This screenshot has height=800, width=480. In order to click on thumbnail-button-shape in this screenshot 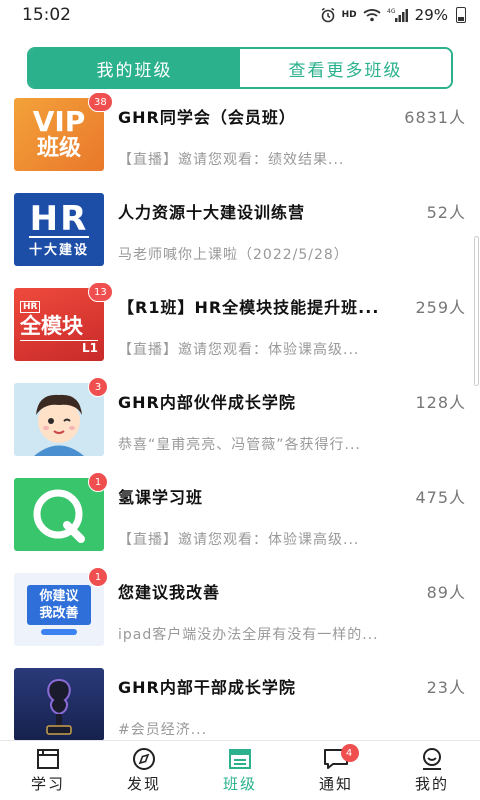, I will do `click(59, 631)`.